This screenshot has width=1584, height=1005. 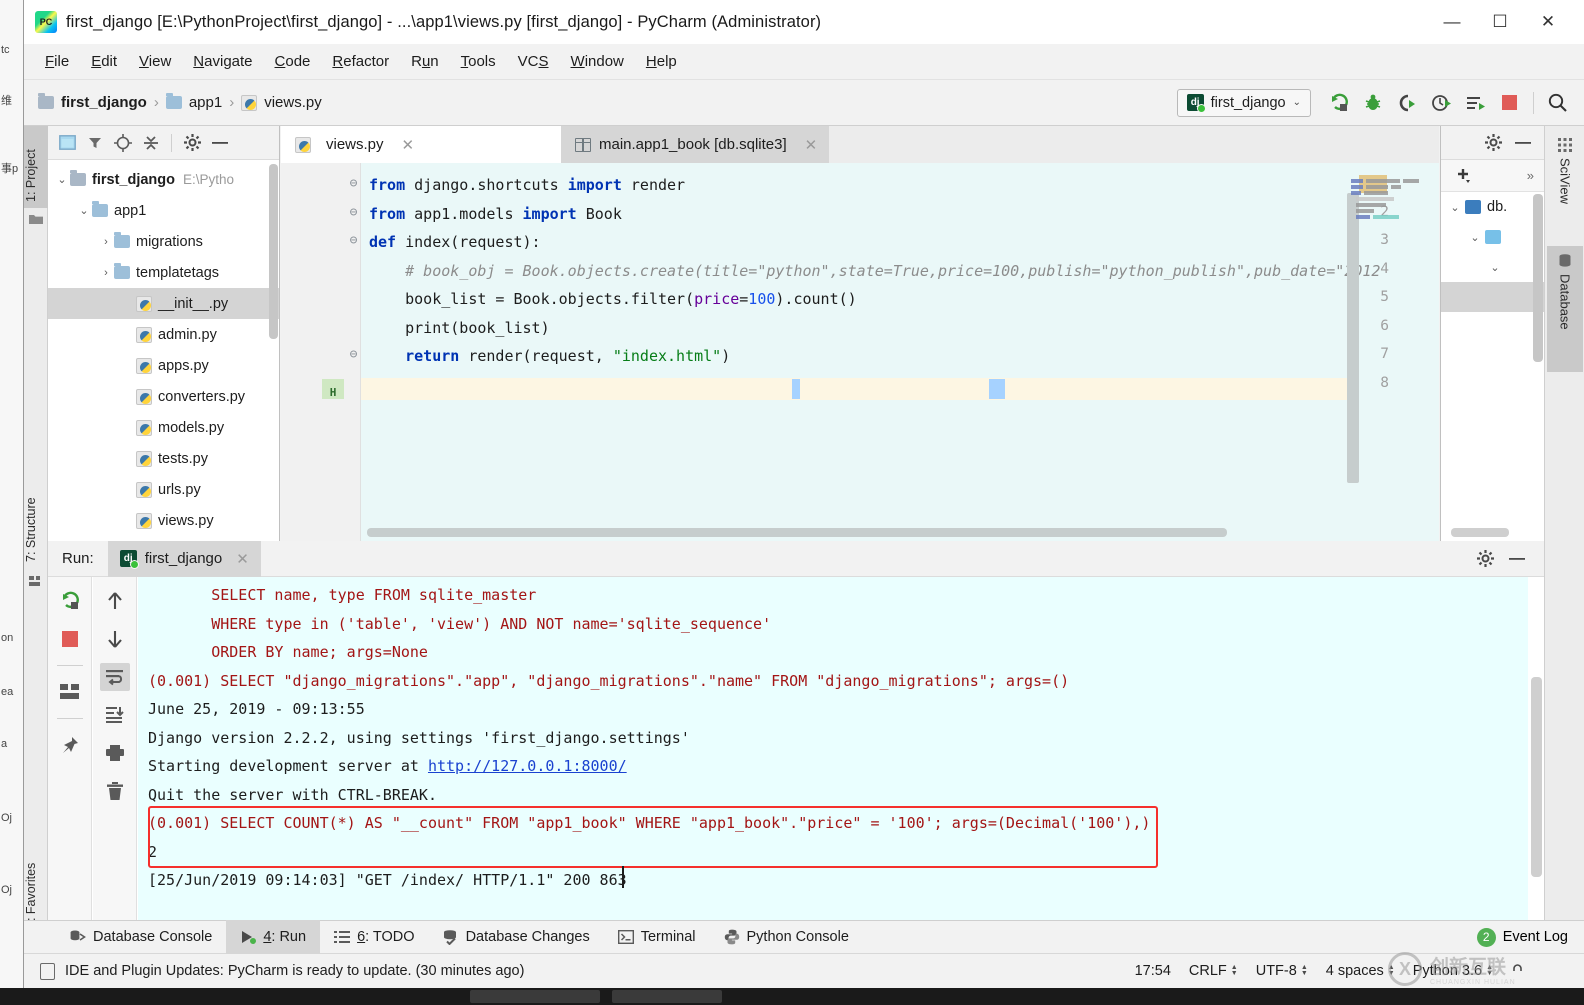 I want to click on bottom-tab-4--run: 4: Run, so click(x=273, y=937).